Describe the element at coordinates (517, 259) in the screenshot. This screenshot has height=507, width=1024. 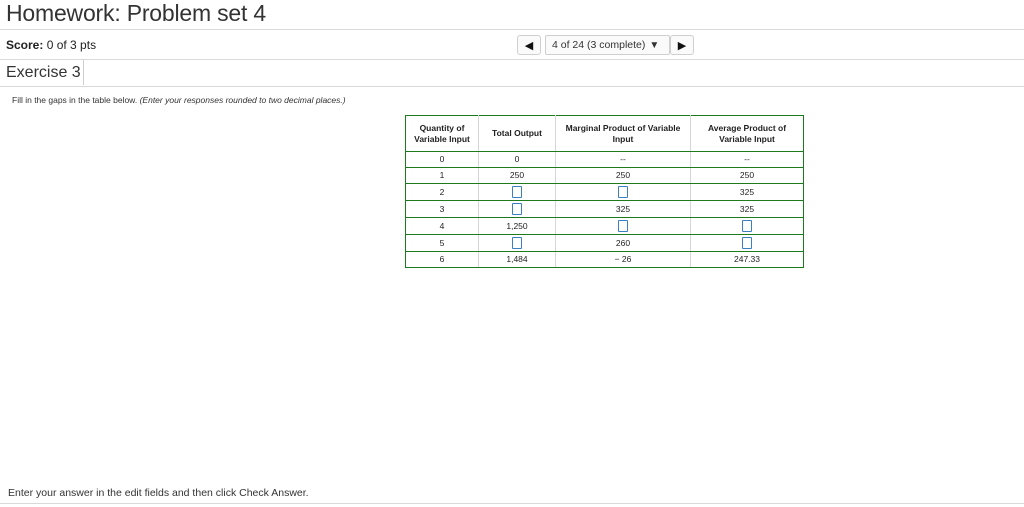
I see `cell-total-output: 1,484` at that location.